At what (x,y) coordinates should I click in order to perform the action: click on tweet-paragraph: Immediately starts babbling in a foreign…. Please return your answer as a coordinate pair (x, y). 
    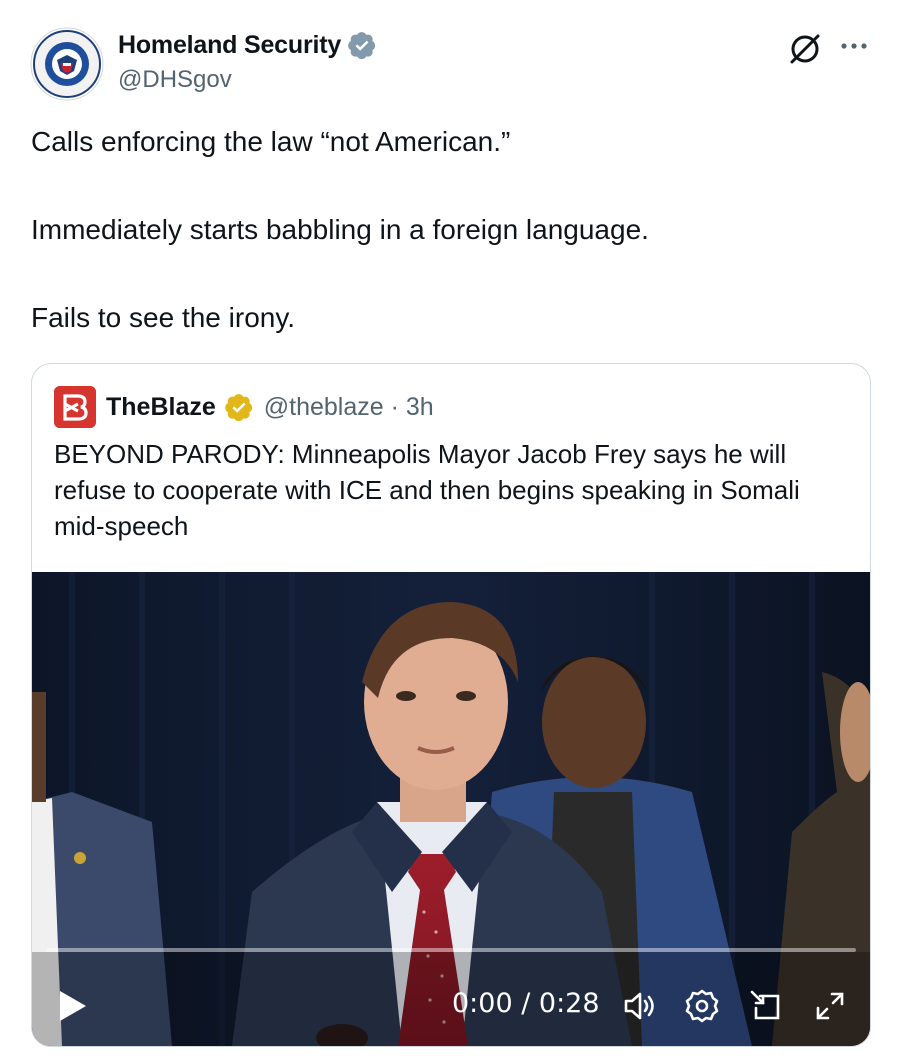
    Looking at the image, I should click on (340, 229).